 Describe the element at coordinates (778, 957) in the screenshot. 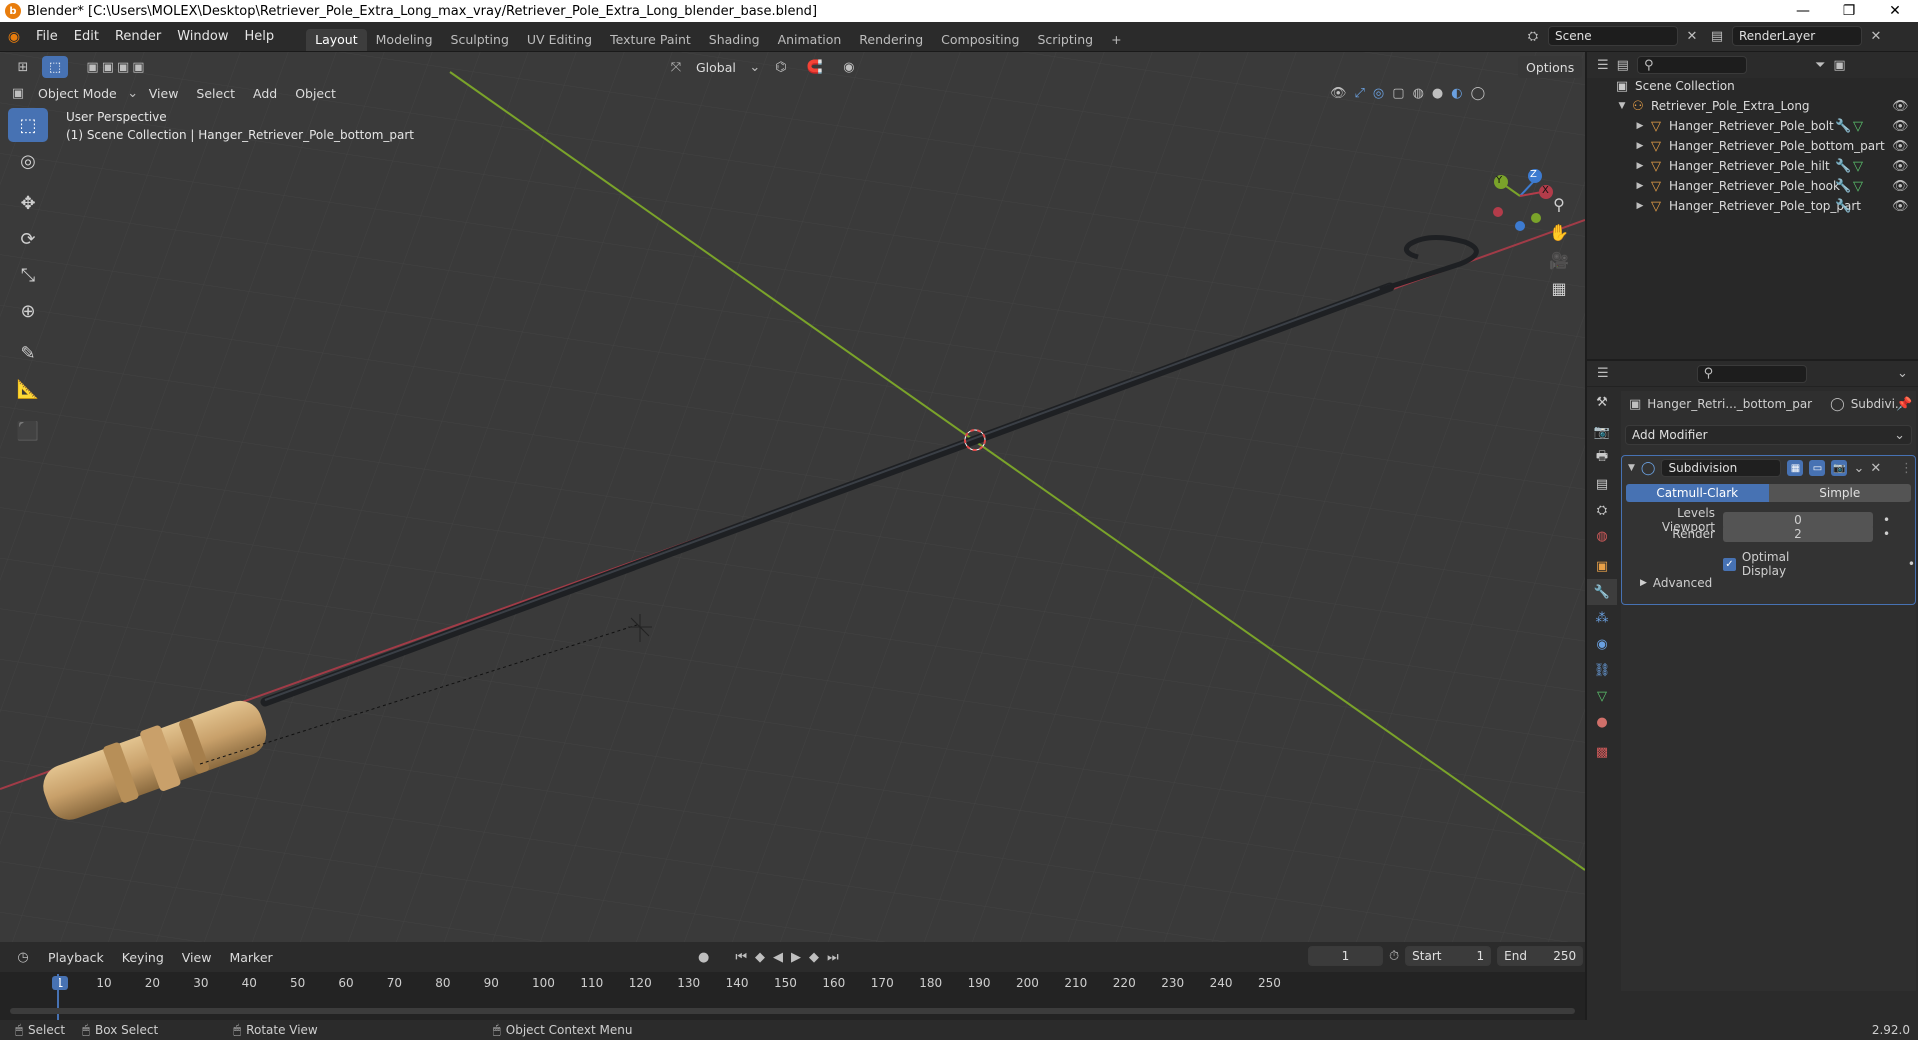

I see `play-reverse-icon: ◀` at that location.